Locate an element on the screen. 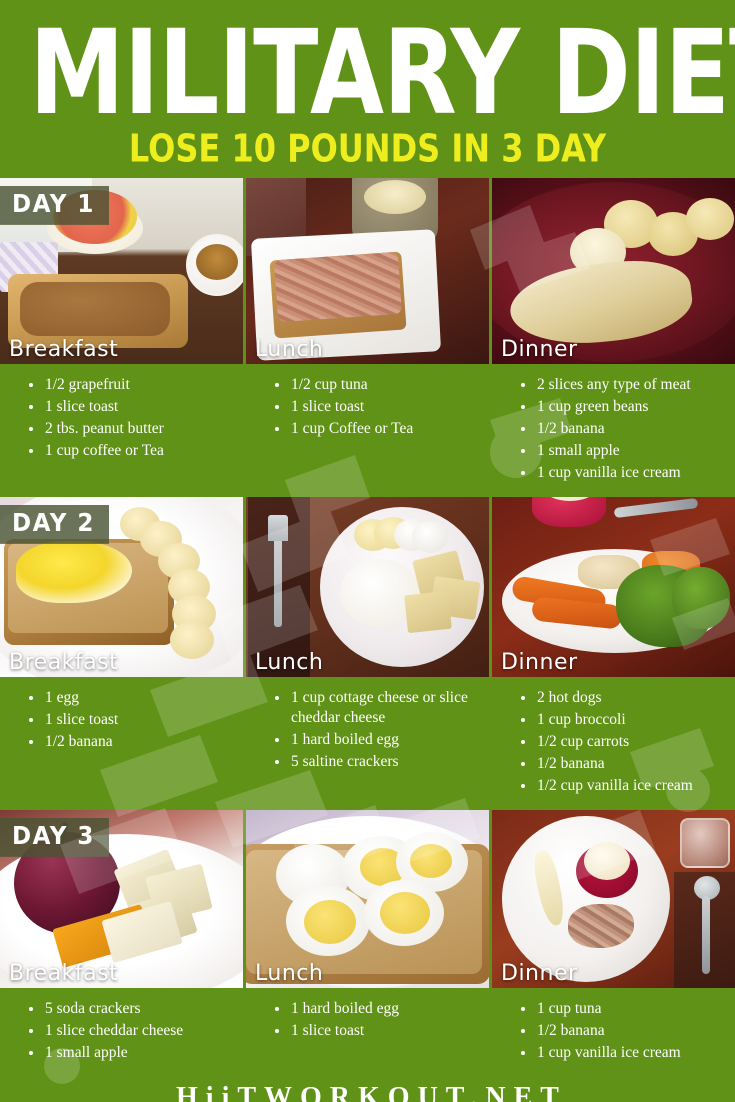 The image size is (735, 1102). site-url: HiiTWORKOUT.NET is located at coordinates (371, 1092).